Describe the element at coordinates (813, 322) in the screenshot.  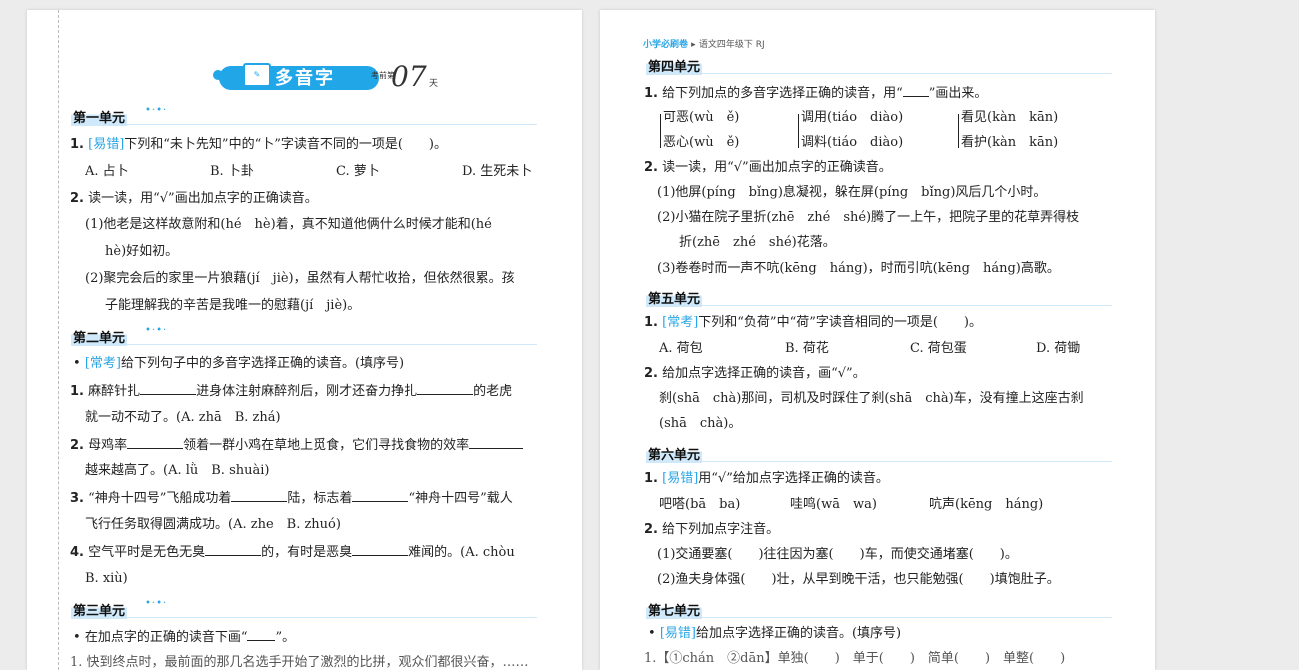
I see `question-1: 1. [常考]下列和“负荷”中“荷”字读音相同的一项是( )。` at that location.